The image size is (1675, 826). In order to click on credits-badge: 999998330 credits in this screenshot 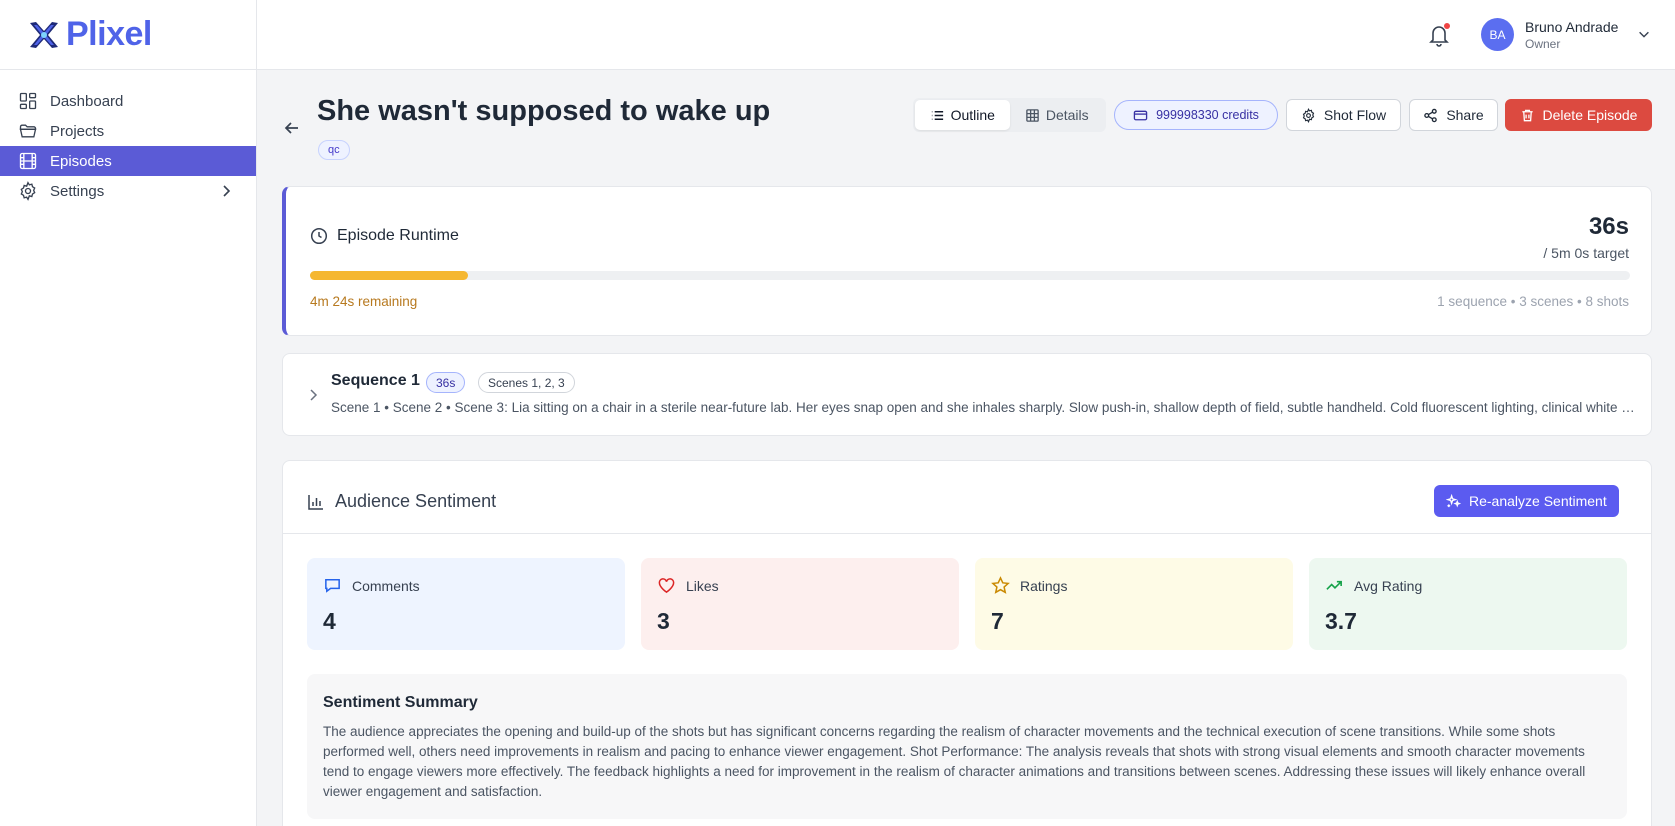, I will do `click(1196, 115)`.